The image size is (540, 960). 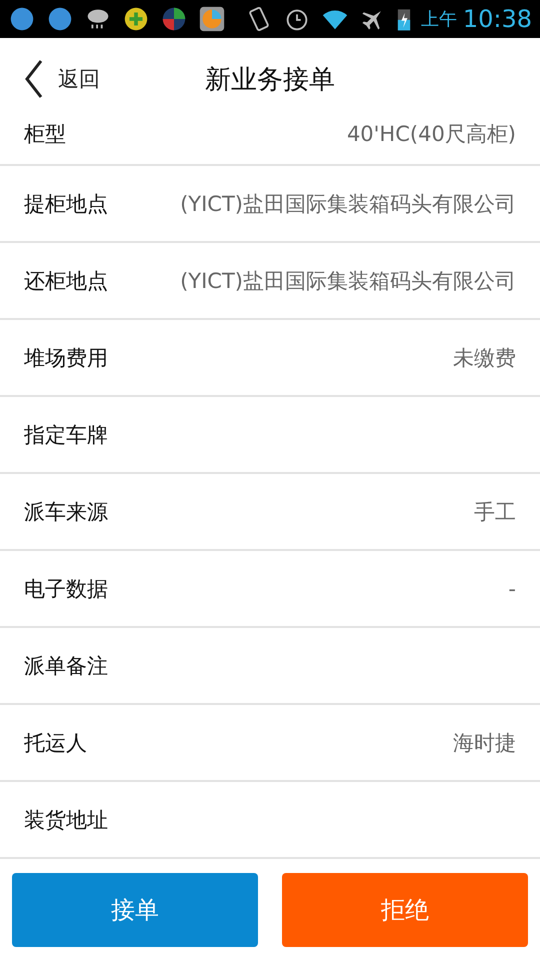 What do you see at coordinates (66, 512) in the screenshot?
I see `field-label: 派车来源` at bounding box center [66, 512].